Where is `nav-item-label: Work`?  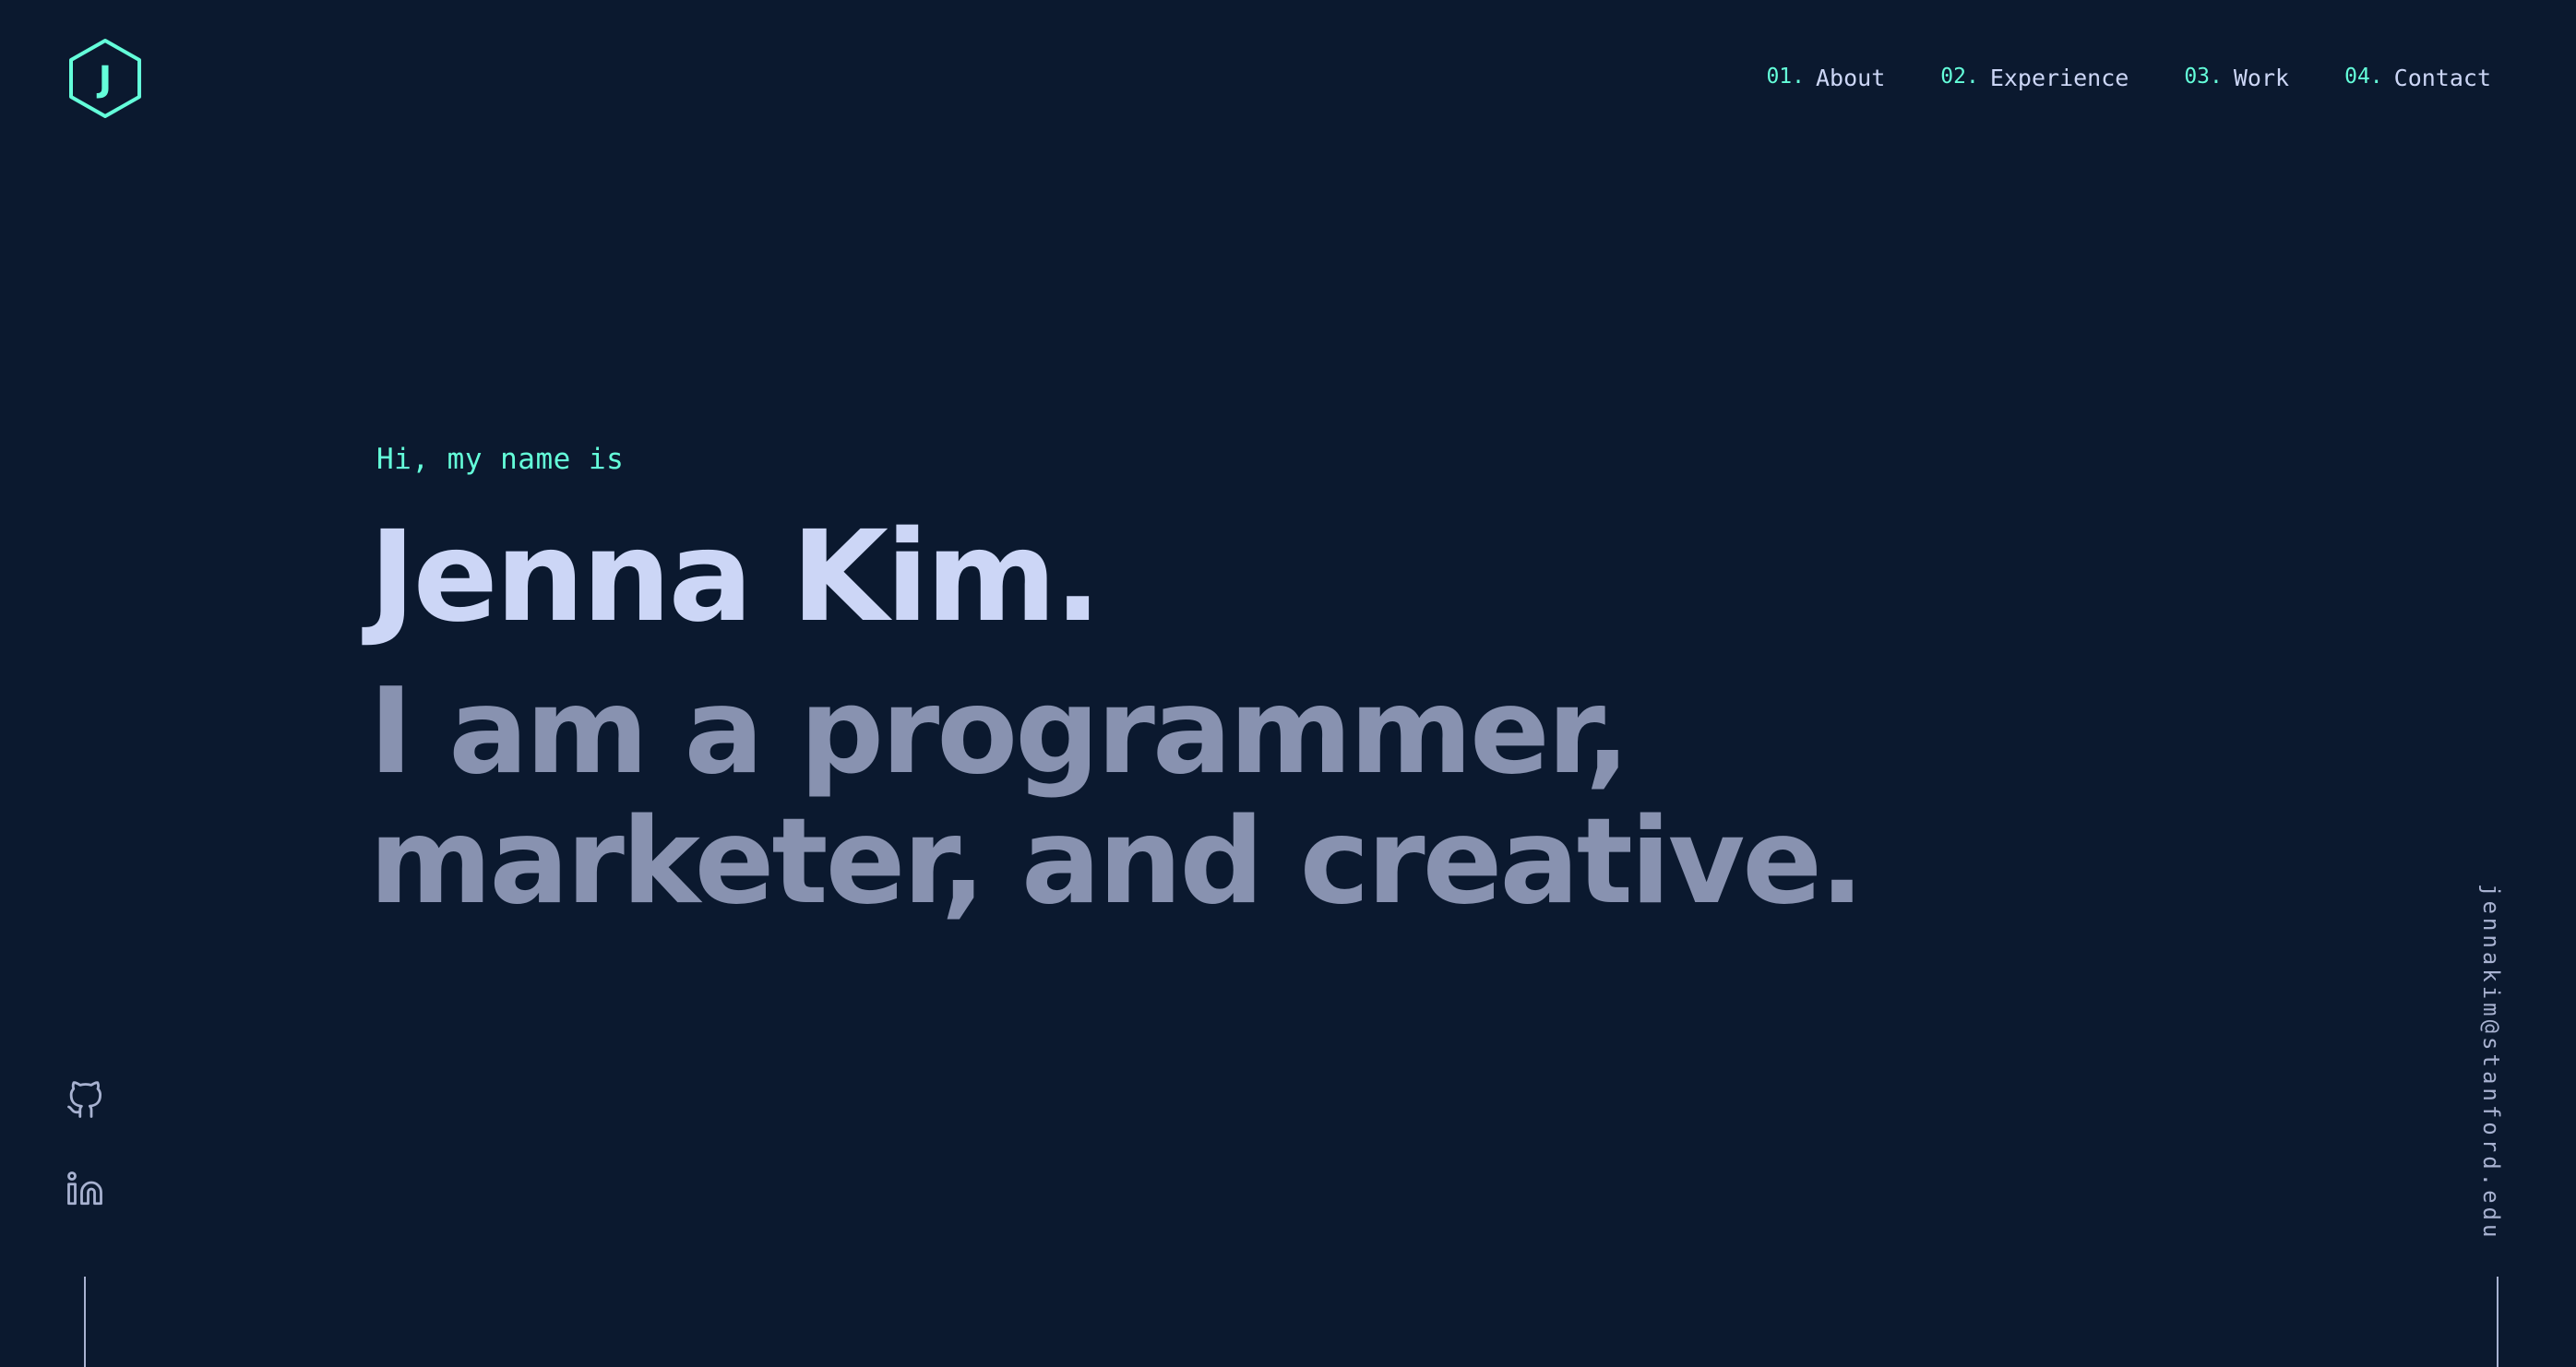
nav-item-label: Work is located at coordinates (2261, 78).